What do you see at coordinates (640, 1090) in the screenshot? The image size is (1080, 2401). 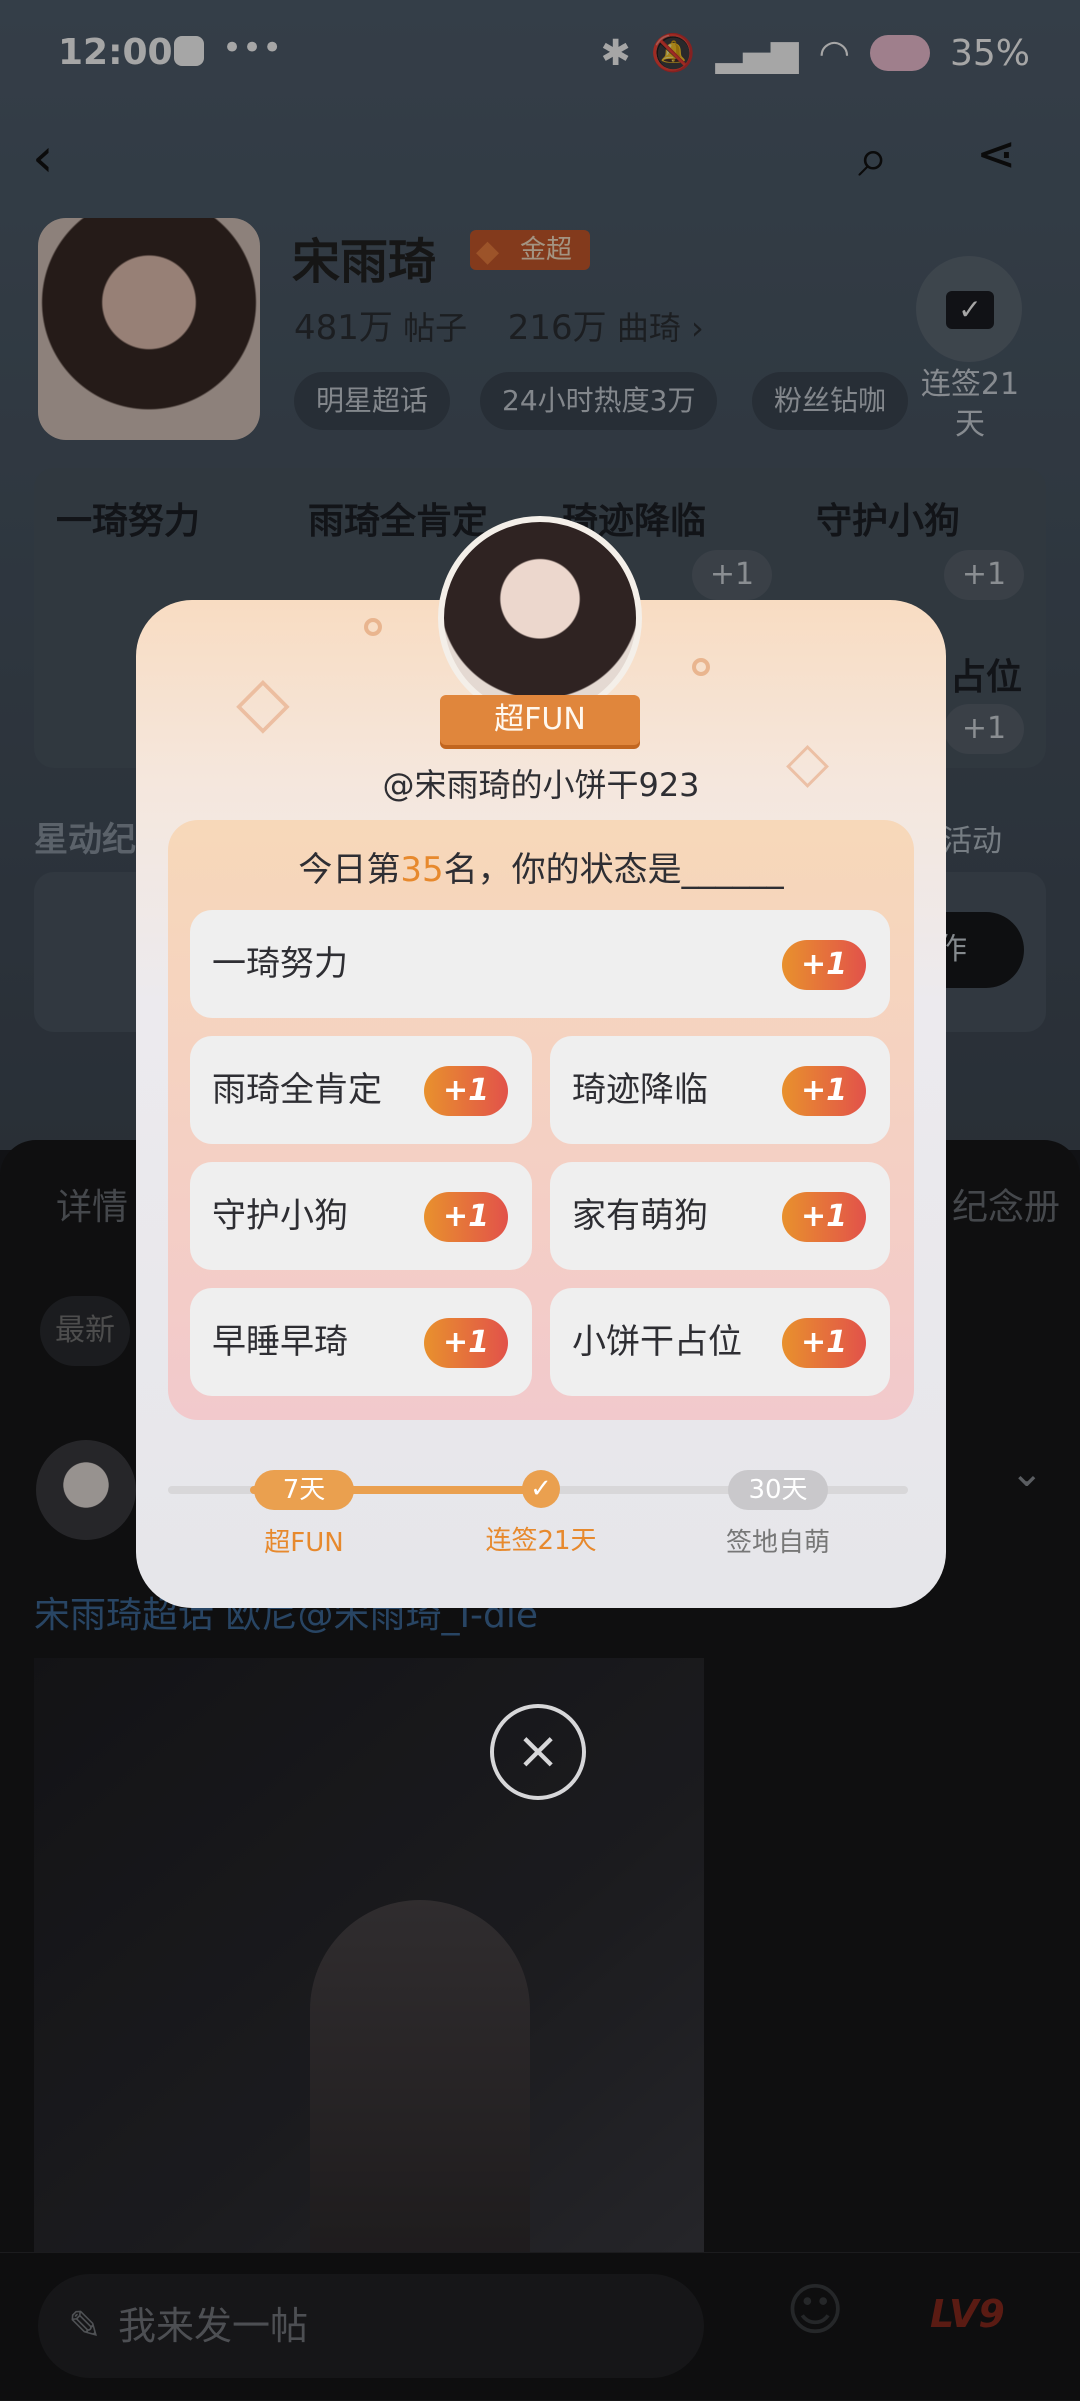 I see `option-label: 琦迹降临` at bounding box center [640, 1090].